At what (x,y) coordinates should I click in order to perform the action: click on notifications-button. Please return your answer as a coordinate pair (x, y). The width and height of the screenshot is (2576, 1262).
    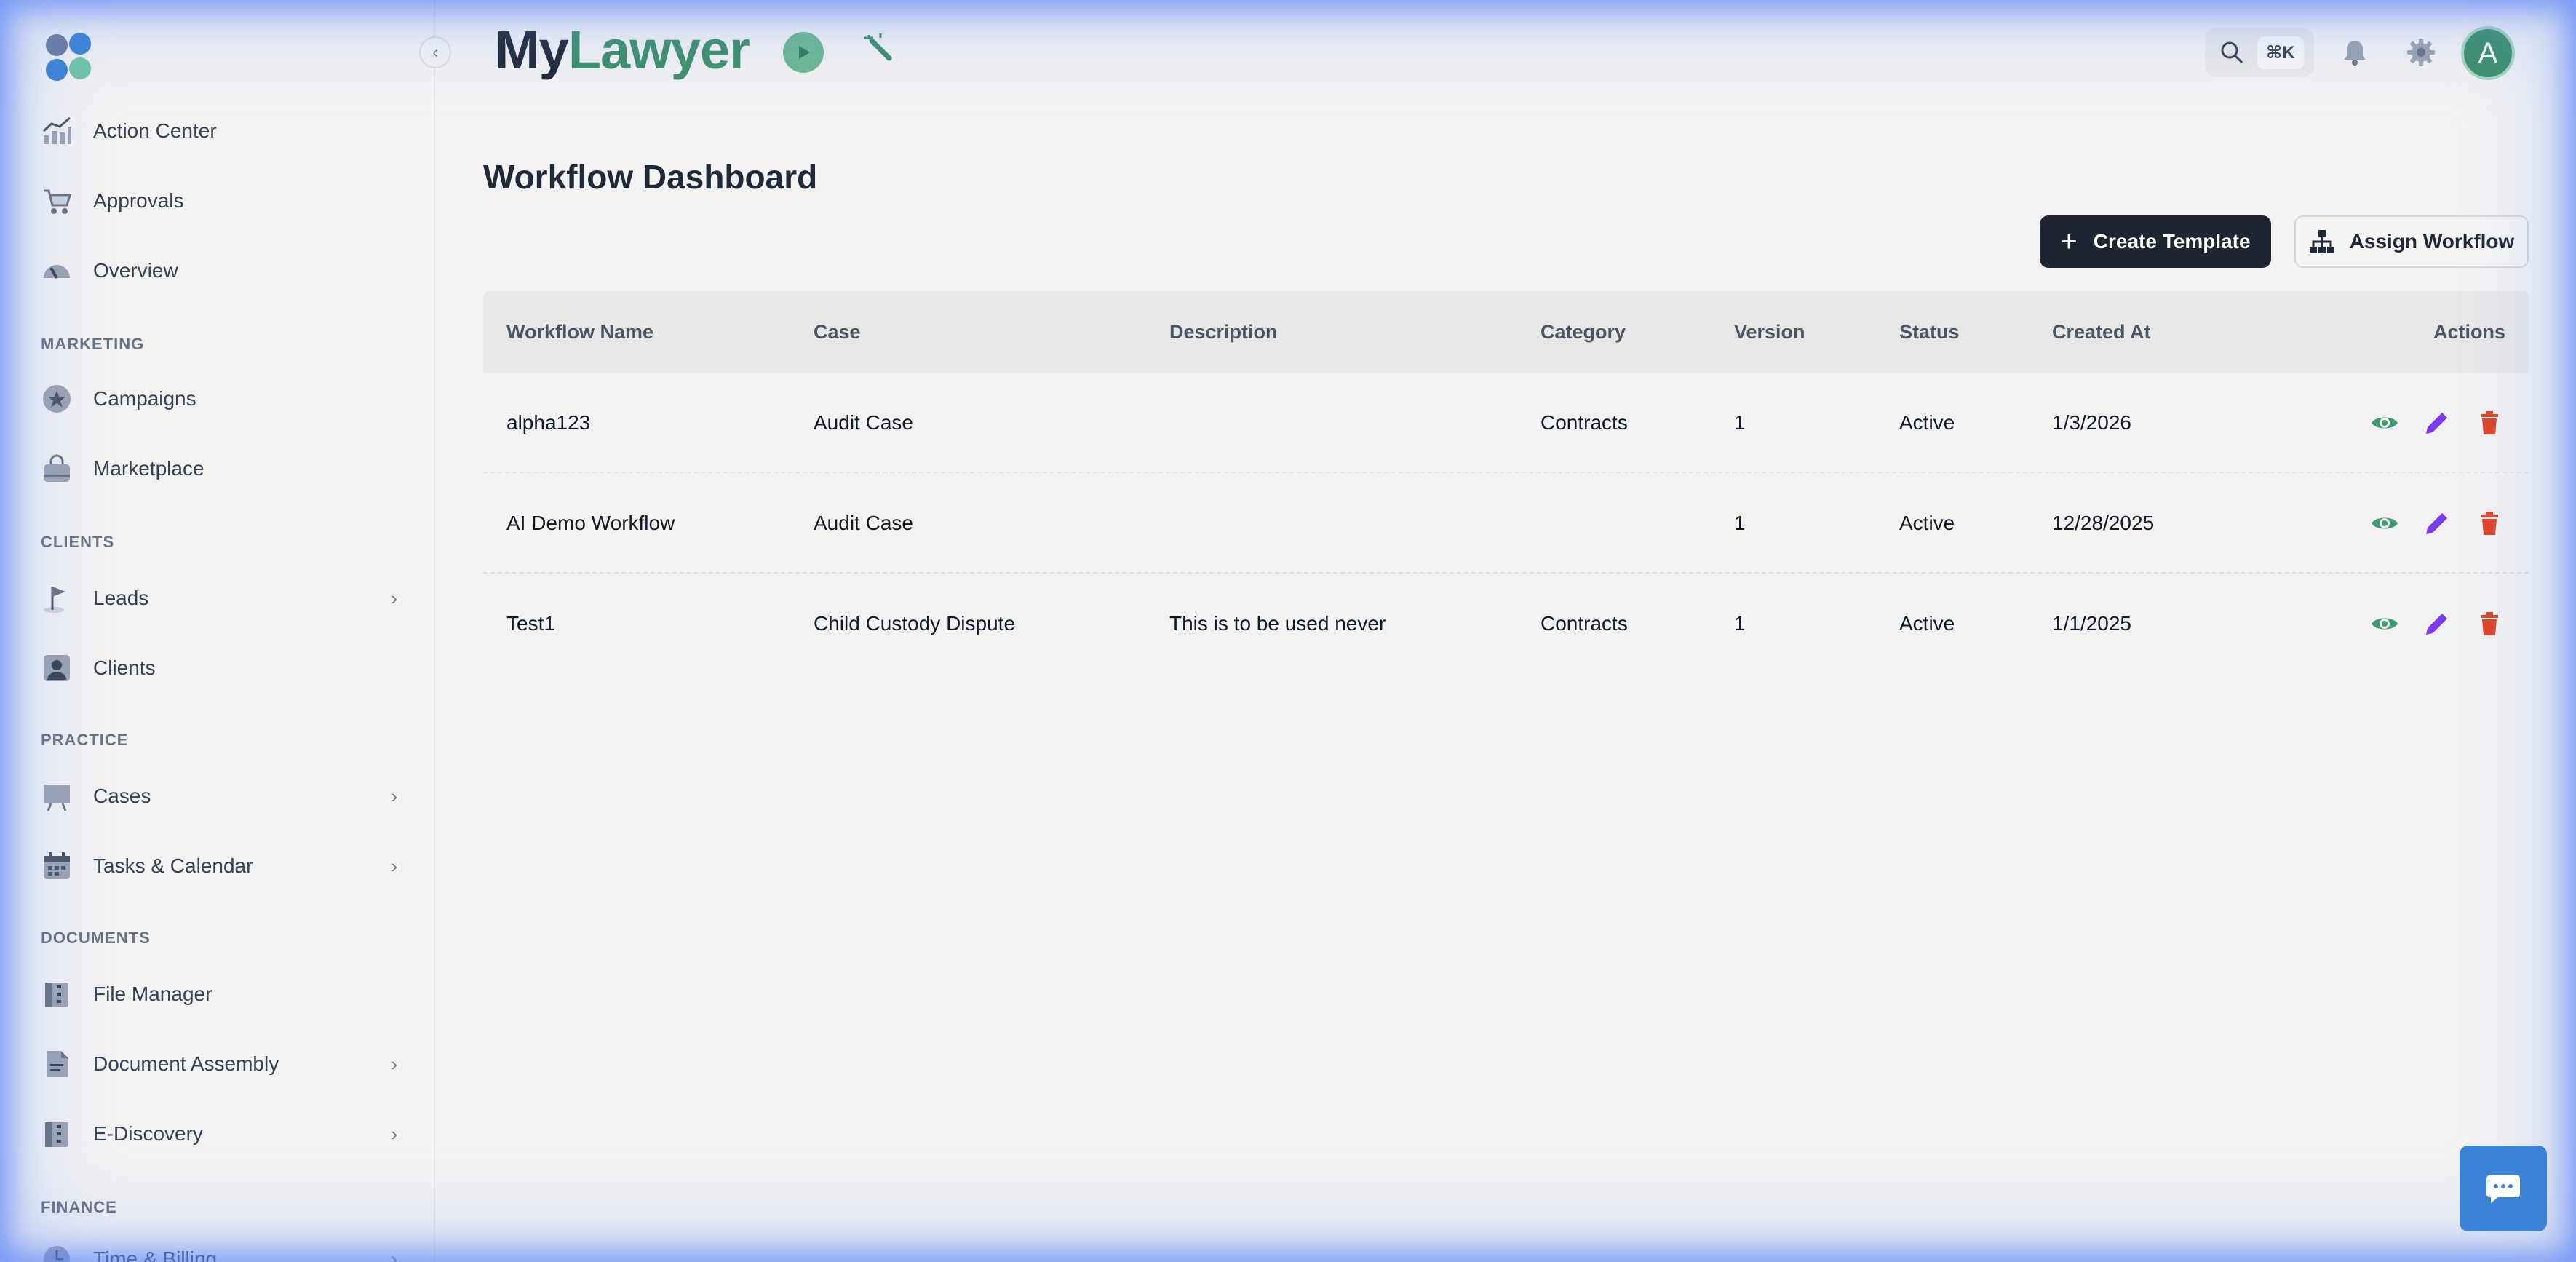
    Looking at the image, I should click on (2354, 52).